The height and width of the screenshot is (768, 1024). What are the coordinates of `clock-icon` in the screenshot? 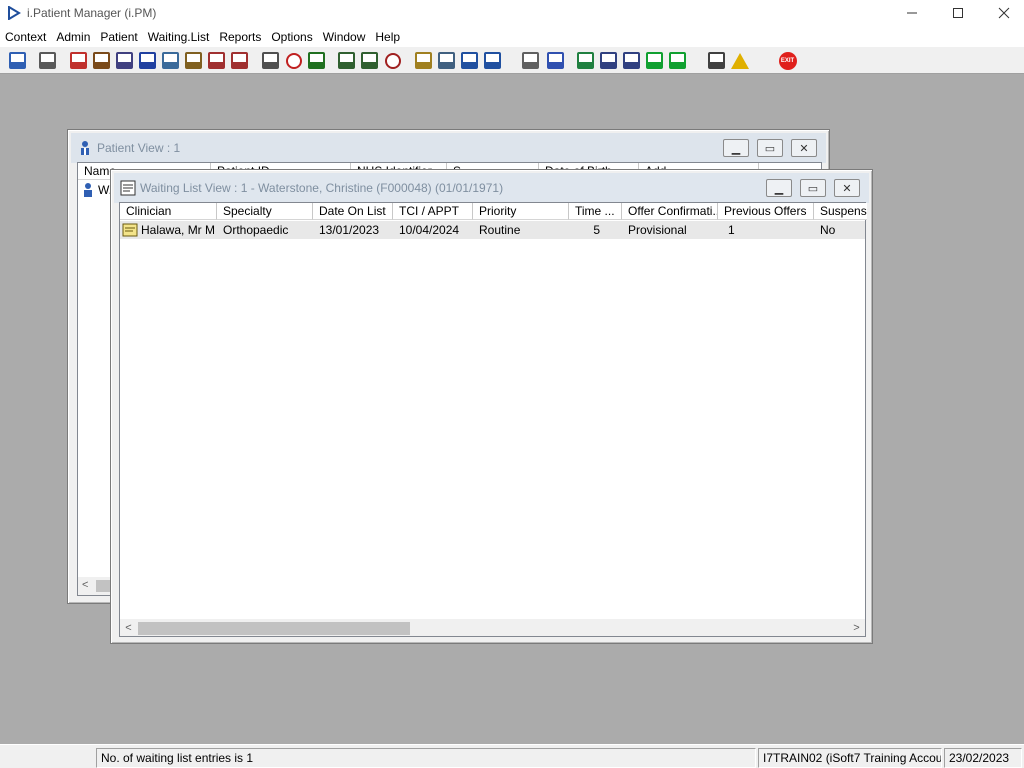 It's located at (293, 60).